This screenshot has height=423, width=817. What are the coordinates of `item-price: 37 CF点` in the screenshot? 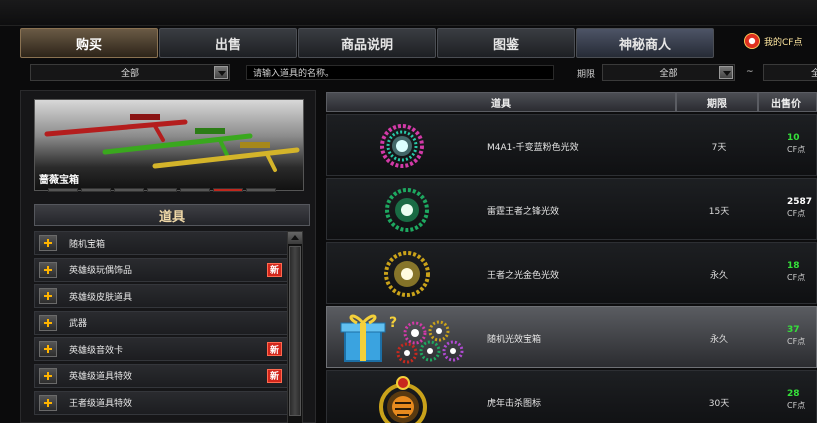 It's located at (796, 336).